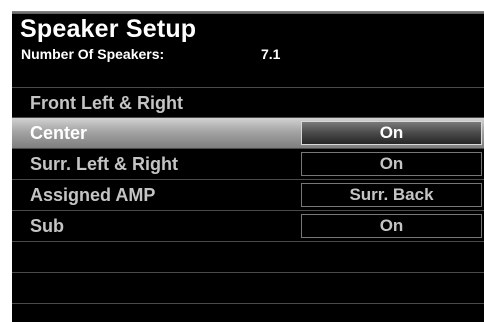 Image resolution: width=484 pixels, height=322 pixels. Describe the element at coordinates (47, 226) in the screenshot. I see `menu-row-label: Sub` at that location.